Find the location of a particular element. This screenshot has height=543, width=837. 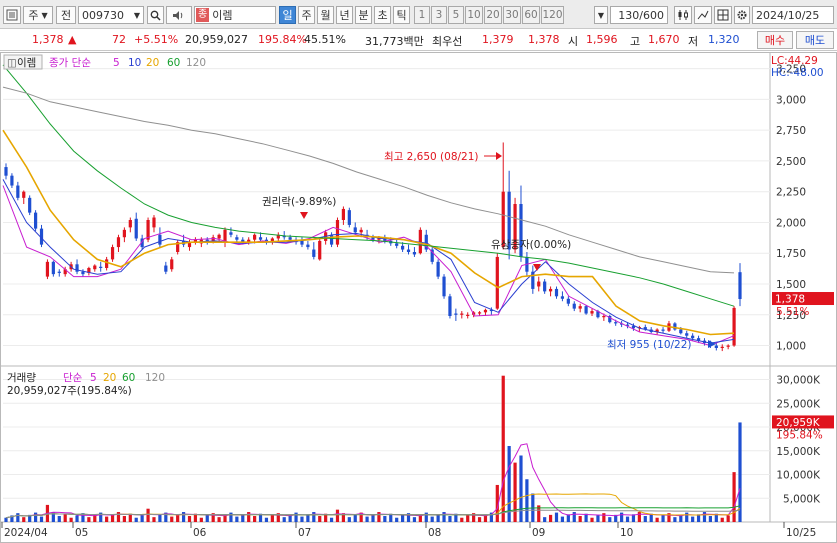

x-axis-label: 07 is located at coordinates (304, 533).